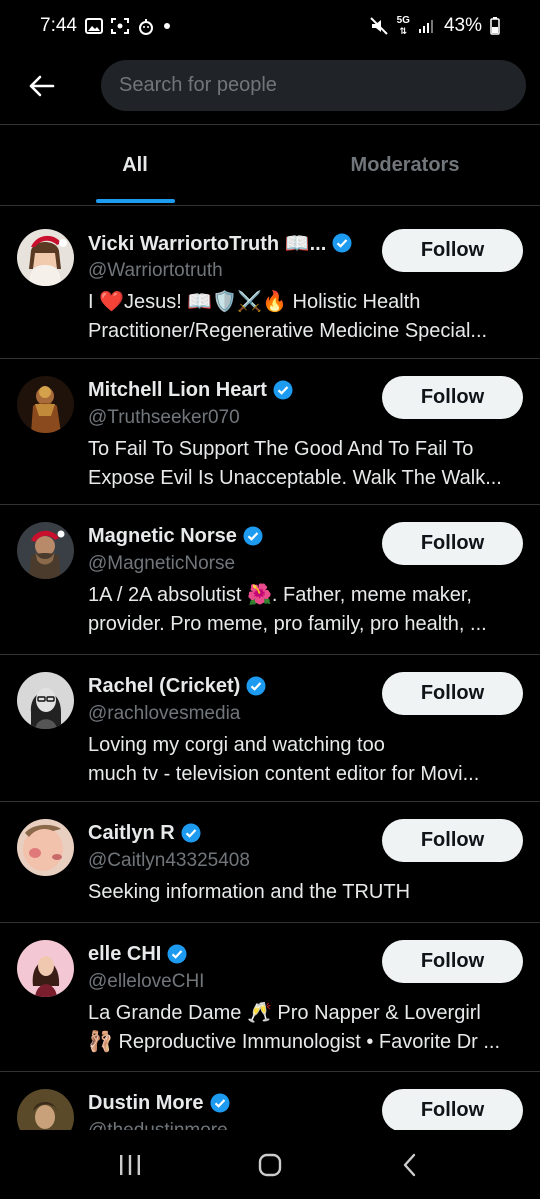 This screenshot has height=1199, width=540. Describe the element at coordinates (177, 389) in the screenshot. I see `display-name: Mitchell Lion Heart` at that location.